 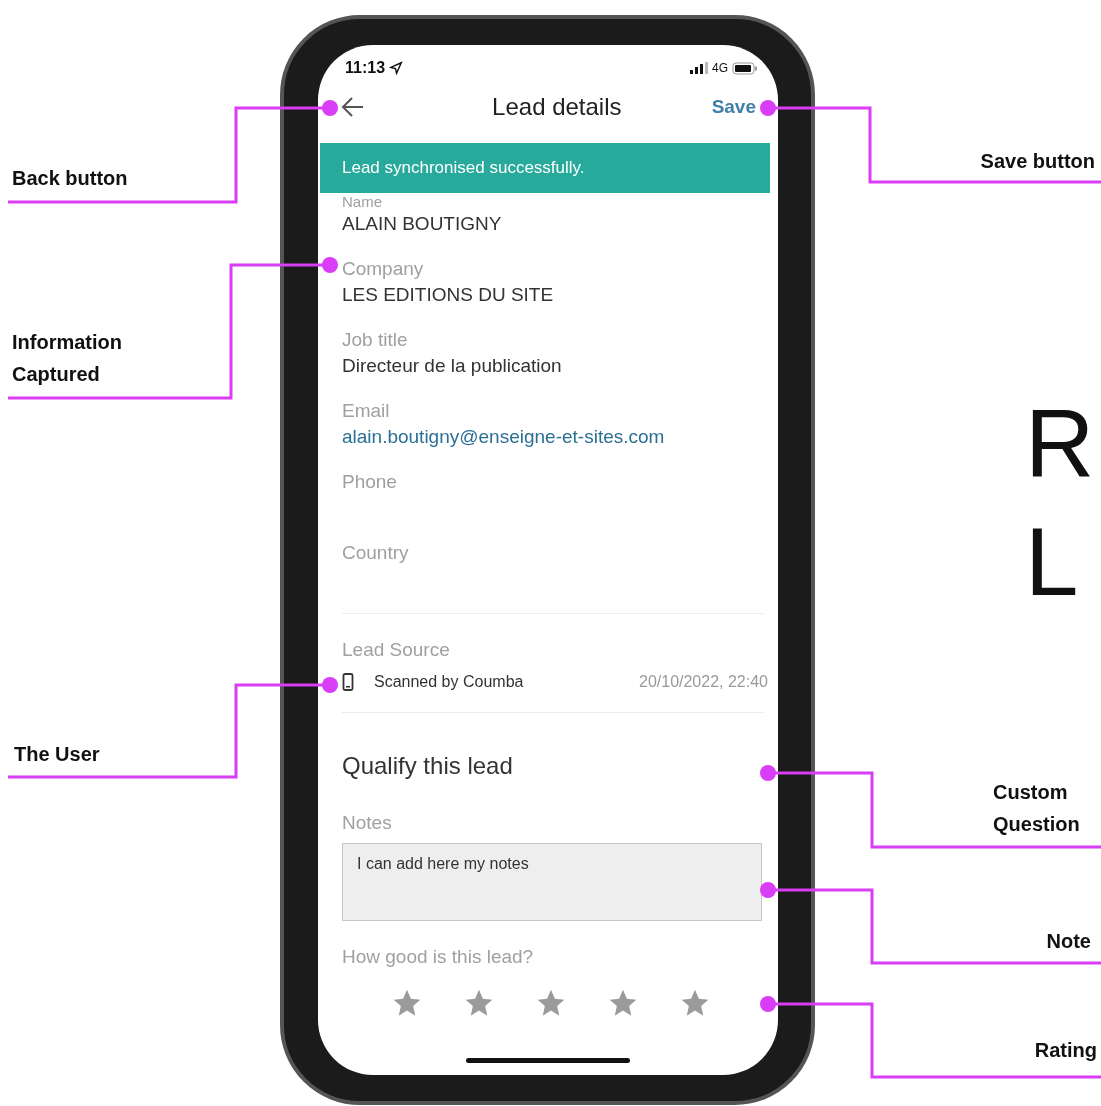 I want to click on heading-letter: R, so click(x=1060, y=444).